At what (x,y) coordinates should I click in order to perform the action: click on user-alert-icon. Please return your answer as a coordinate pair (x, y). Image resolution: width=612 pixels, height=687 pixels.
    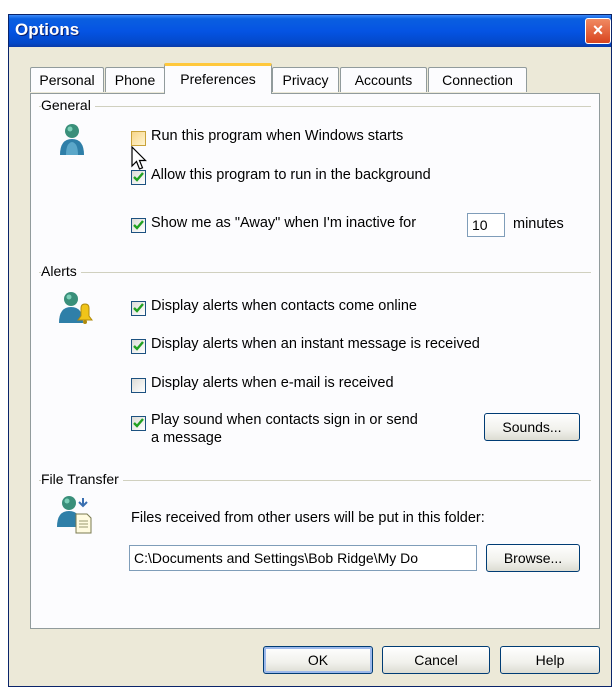
    Looking at the image, I should click on (75, 310).